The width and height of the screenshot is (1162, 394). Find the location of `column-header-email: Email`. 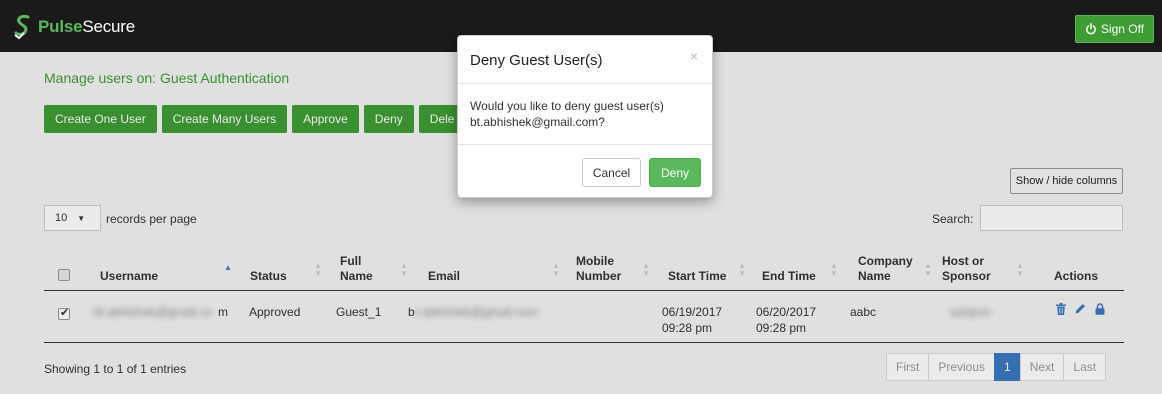

column-header-email: Email is located at coordinates (444, 266).